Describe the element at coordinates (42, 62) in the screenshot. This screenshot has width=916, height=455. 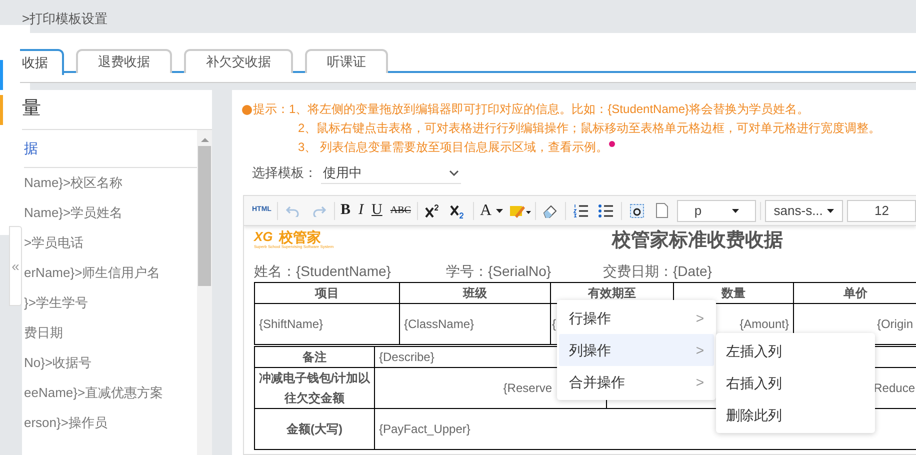
I see `tab: 收据` at that location.